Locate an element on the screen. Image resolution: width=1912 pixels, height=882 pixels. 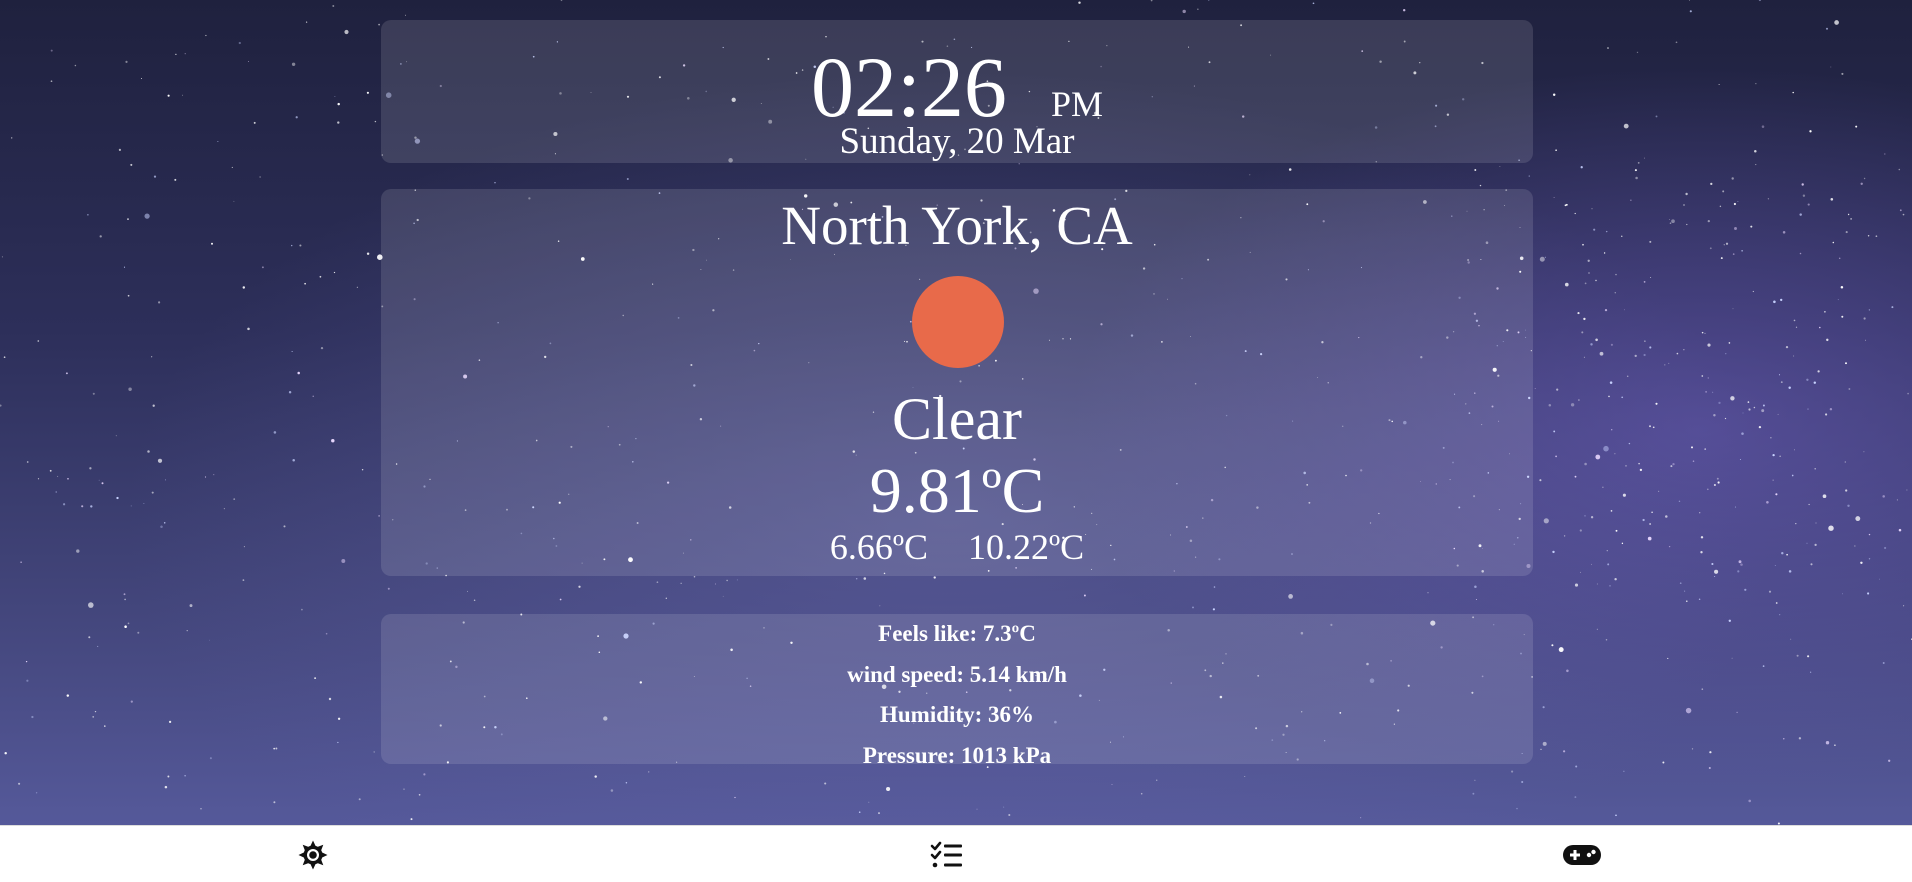
weather-location: North York, CA is located at coordinates (957, 225).